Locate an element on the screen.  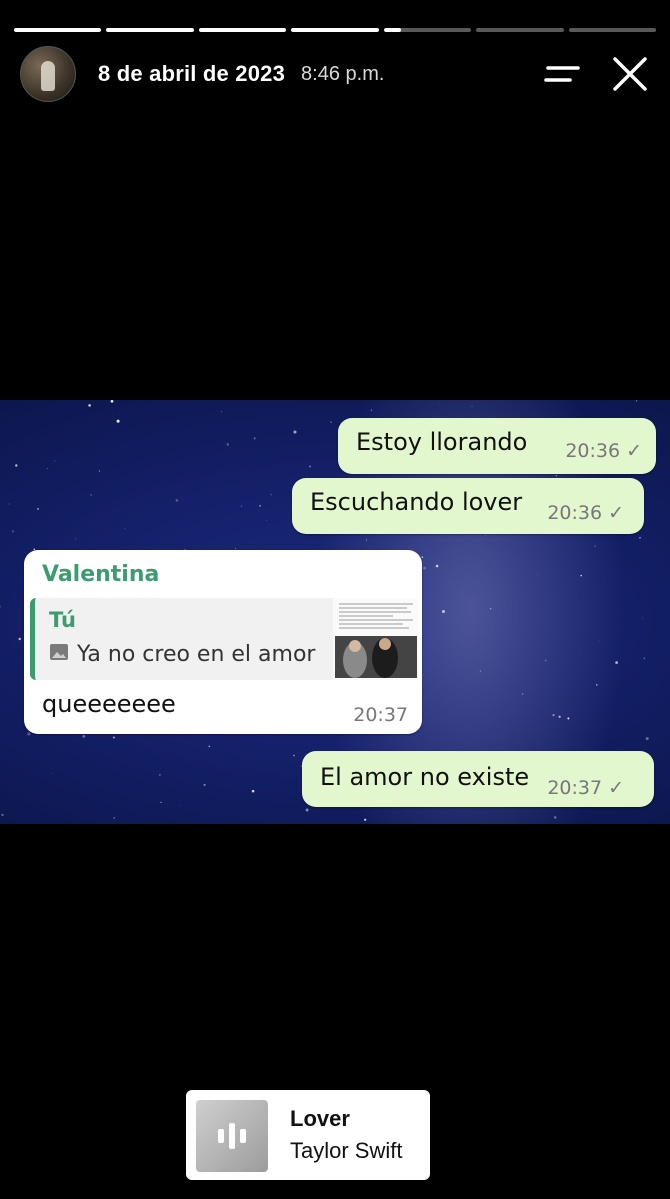
image-icon is located at coordinates (59, 654).